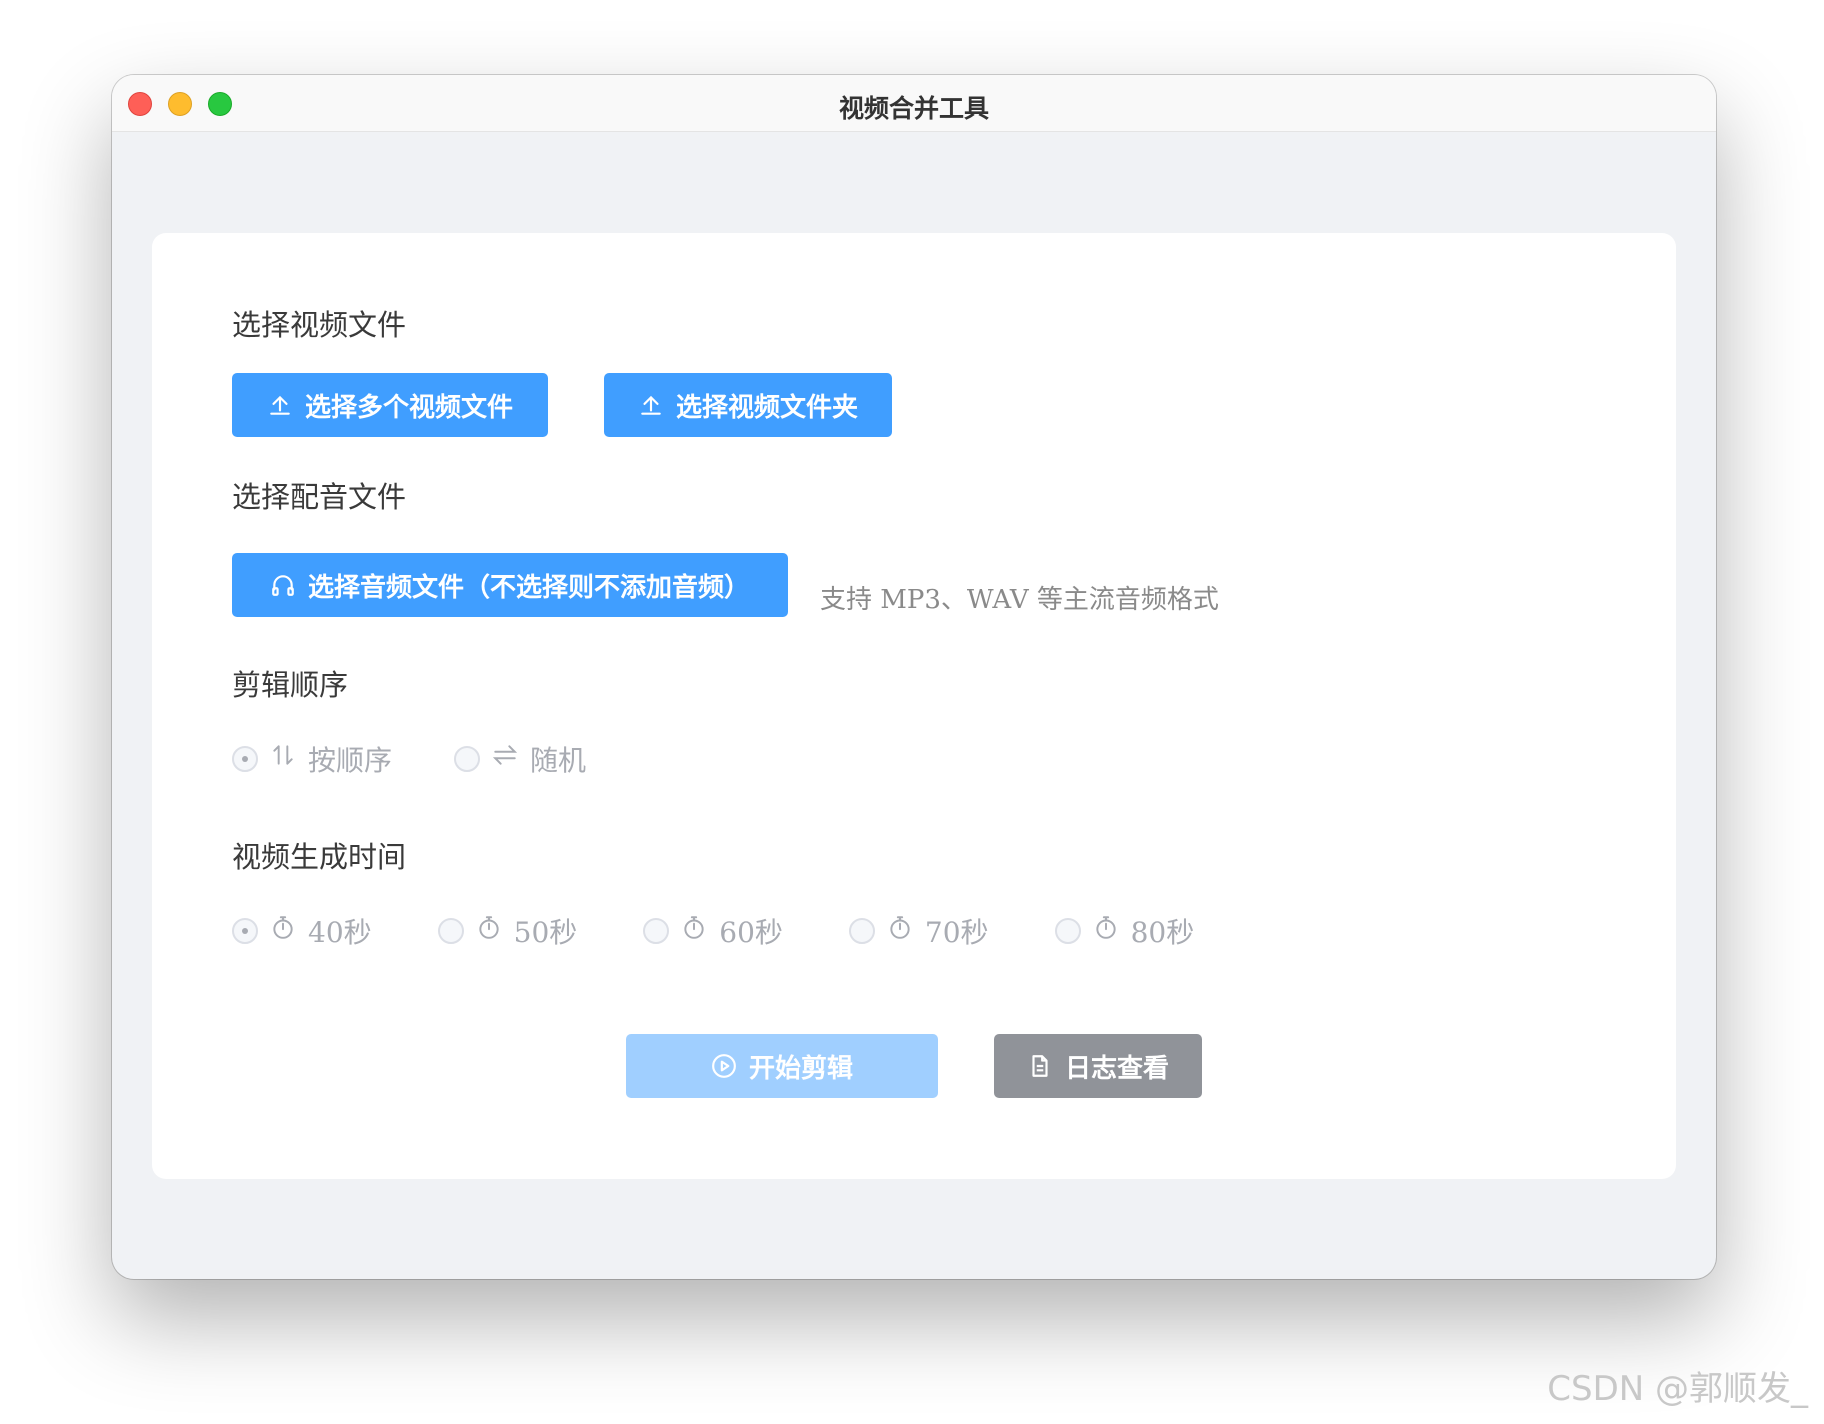 Image resolution: width=1824 pixels, height=1424 pixels. I want to click on duration-option-70: 70秒, so click(918, 931).